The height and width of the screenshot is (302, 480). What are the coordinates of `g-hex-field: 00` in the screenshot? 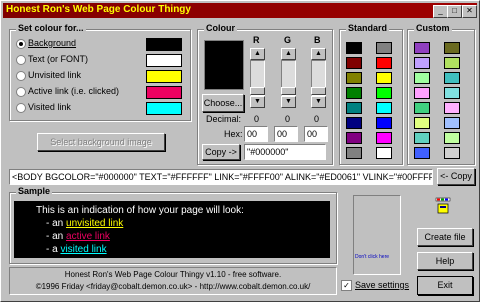 It's located at (286, 134).